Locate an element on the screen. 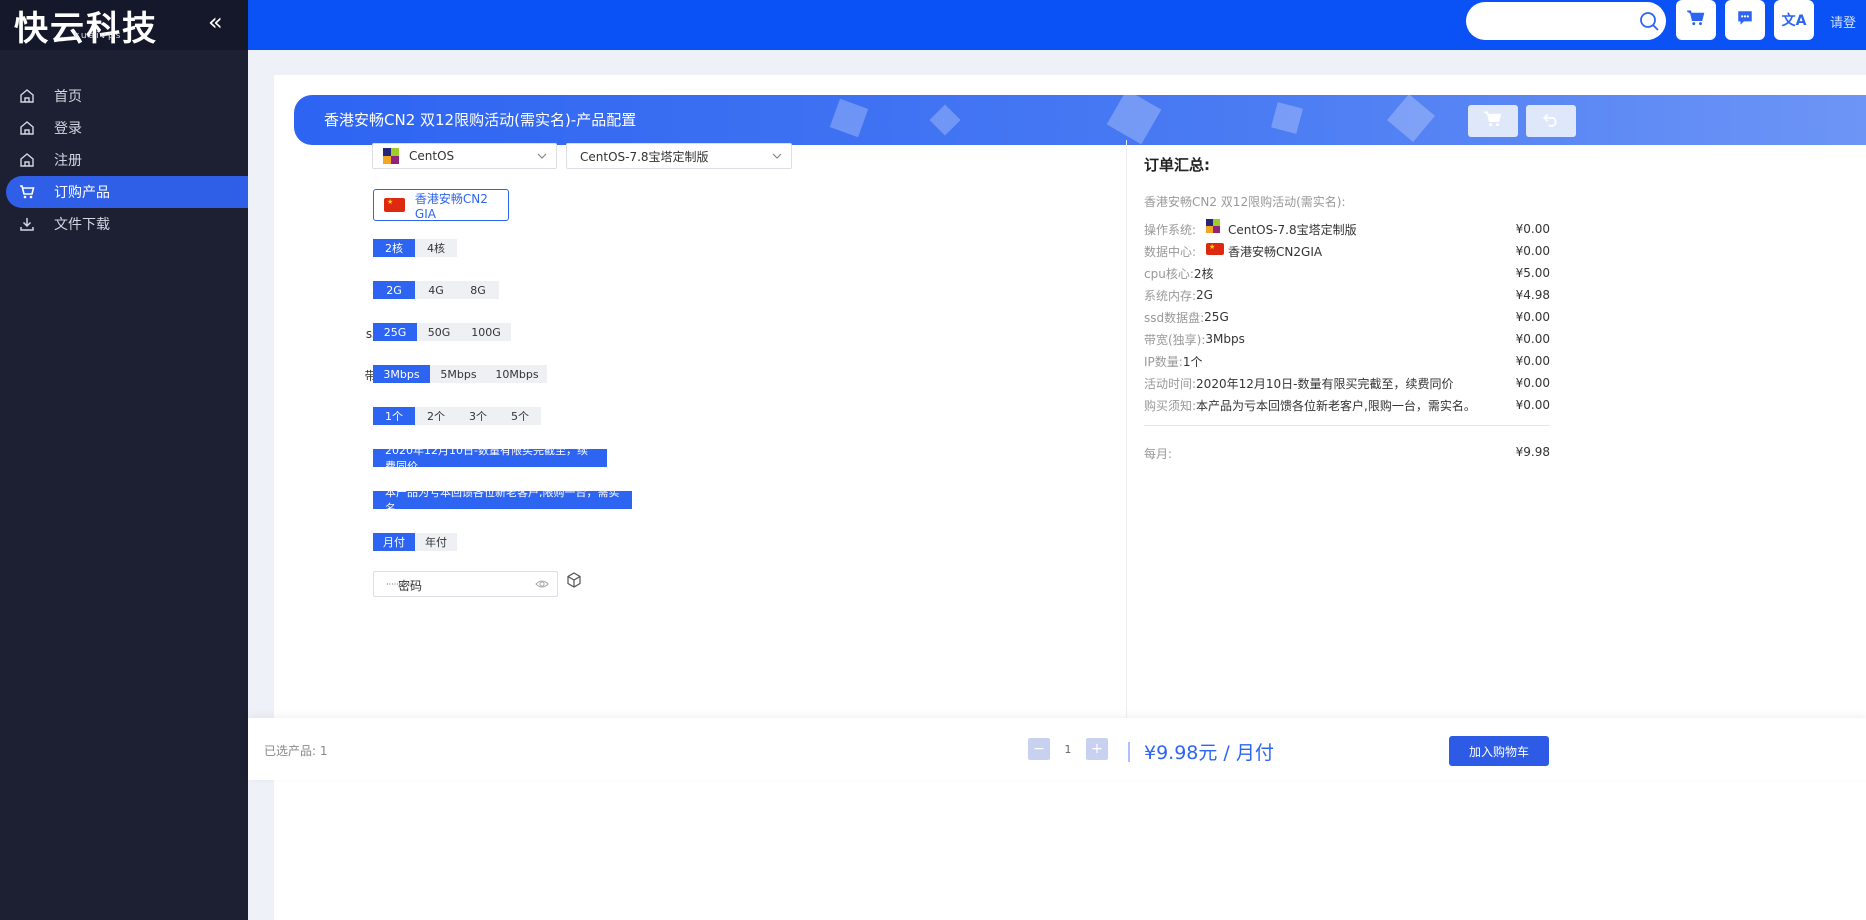 The image size is (1866, 920). disk-option-25g: 25G is located at coordinates (395, 332).